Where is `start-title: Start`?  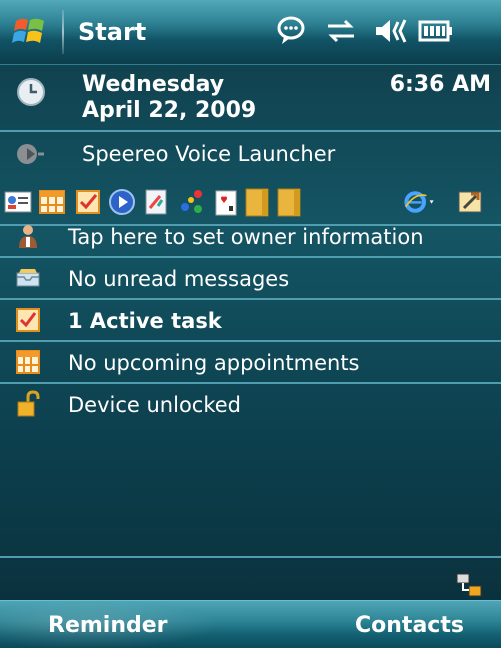
start-title: Start is located at coordinates (112, 32).